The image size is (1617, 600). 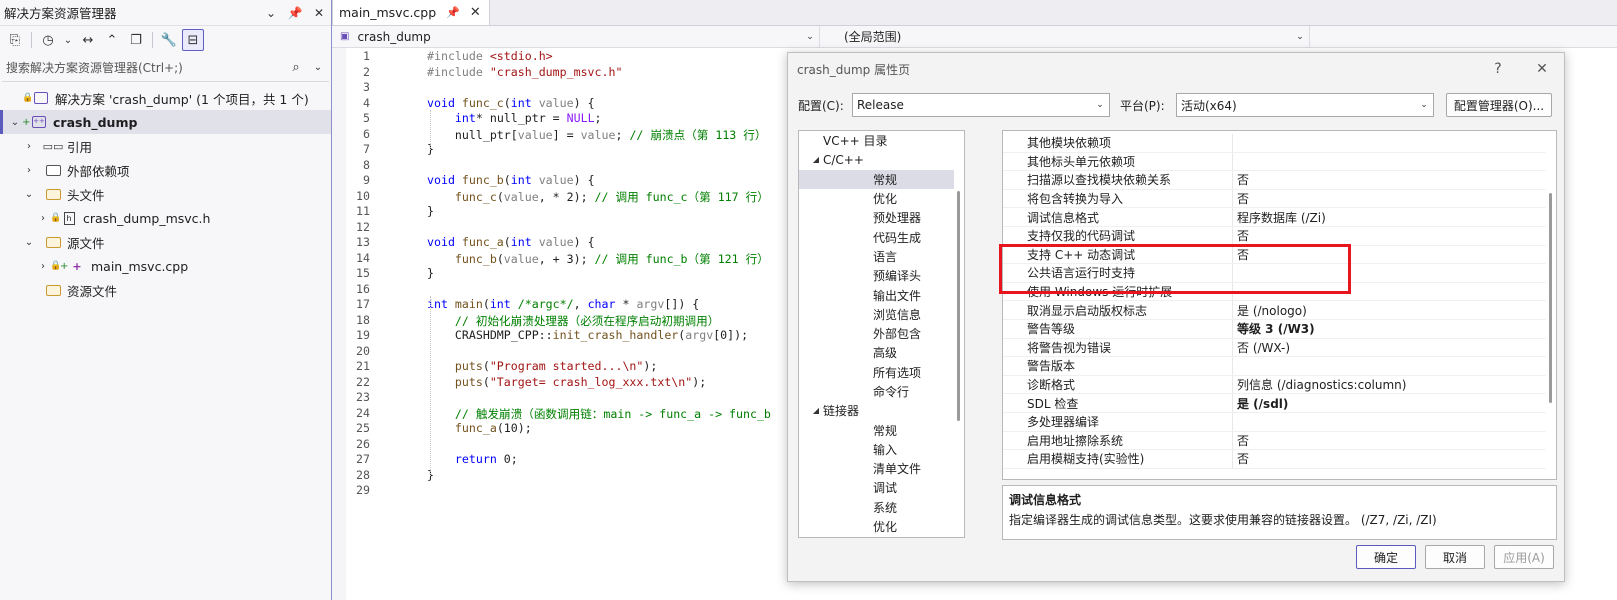 I want to click on scope-dropdown: (全局范围) ⌄, so click(x=1065, y=36).